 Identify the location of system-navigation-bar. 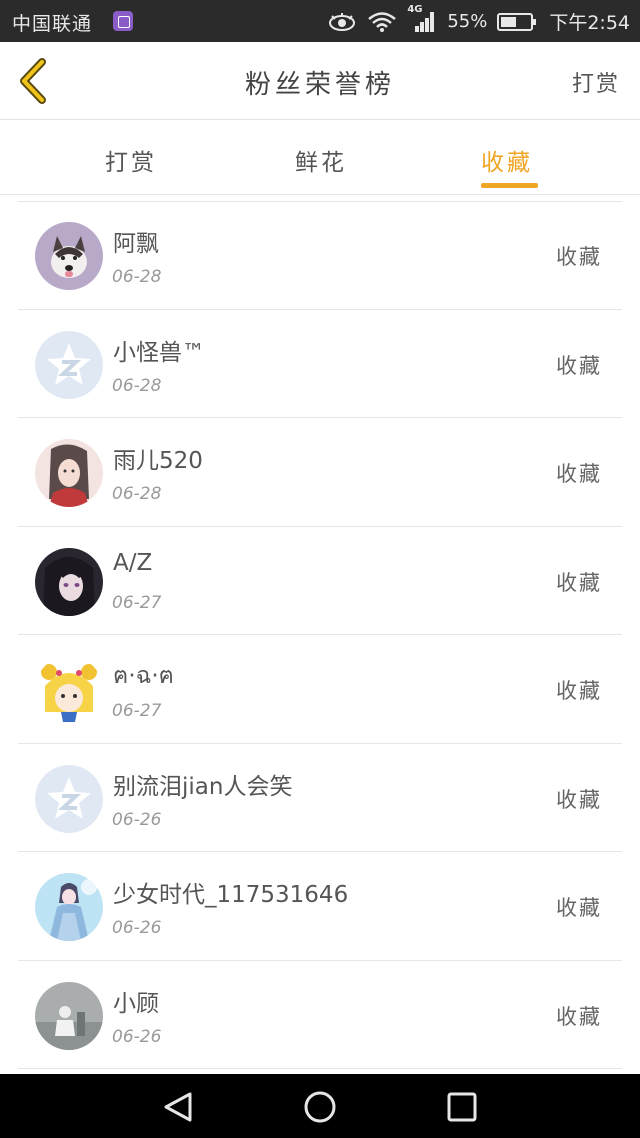
(320, 1106).